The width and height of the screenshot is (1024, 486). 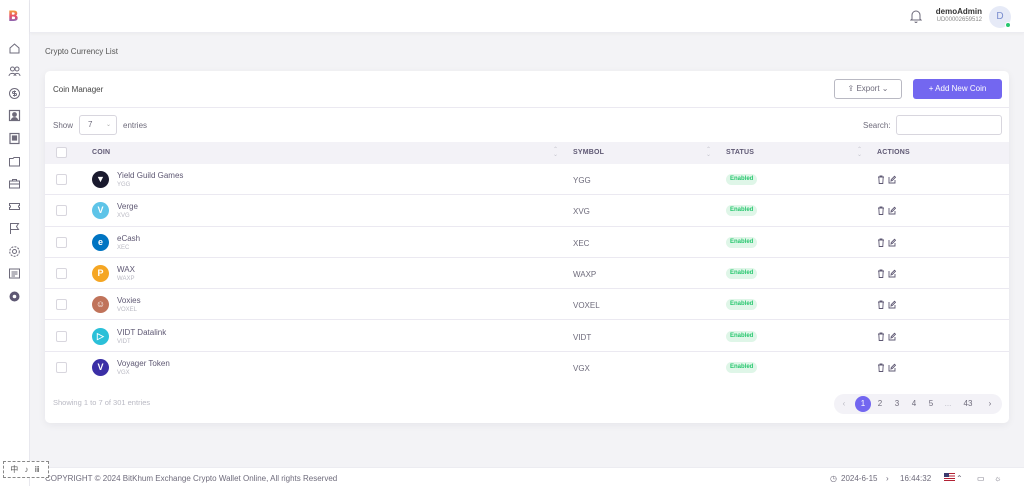 What do you see at coordinates (868, 89) in the screenshot?
I see `export-button: ⇪ Export ⌄` at bounding box center [868, 89].